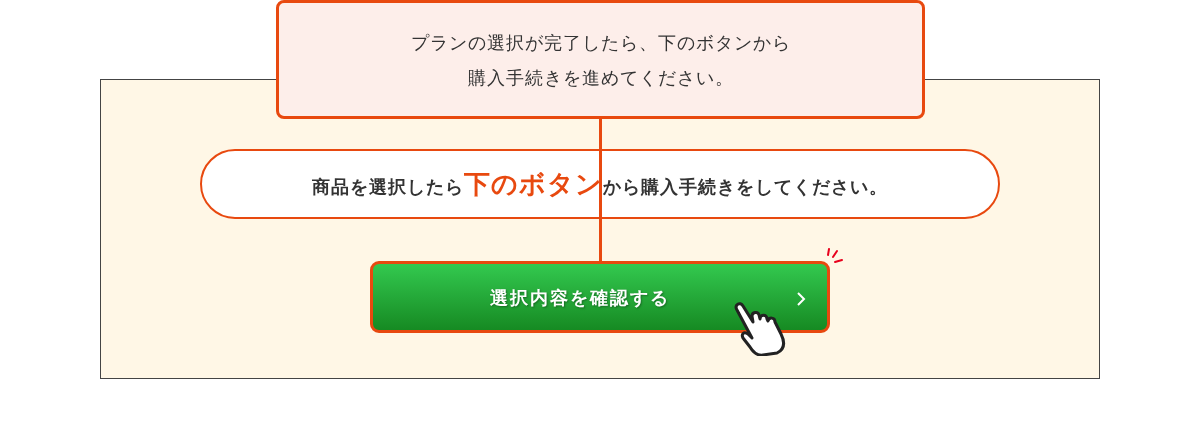 This screenshot has height=438, width=1200. What do you see at coordinates (600, 77) in the screenshot?
I see `callout-text: 購入手続きを進めてください。` at bounding box center [600, 77].